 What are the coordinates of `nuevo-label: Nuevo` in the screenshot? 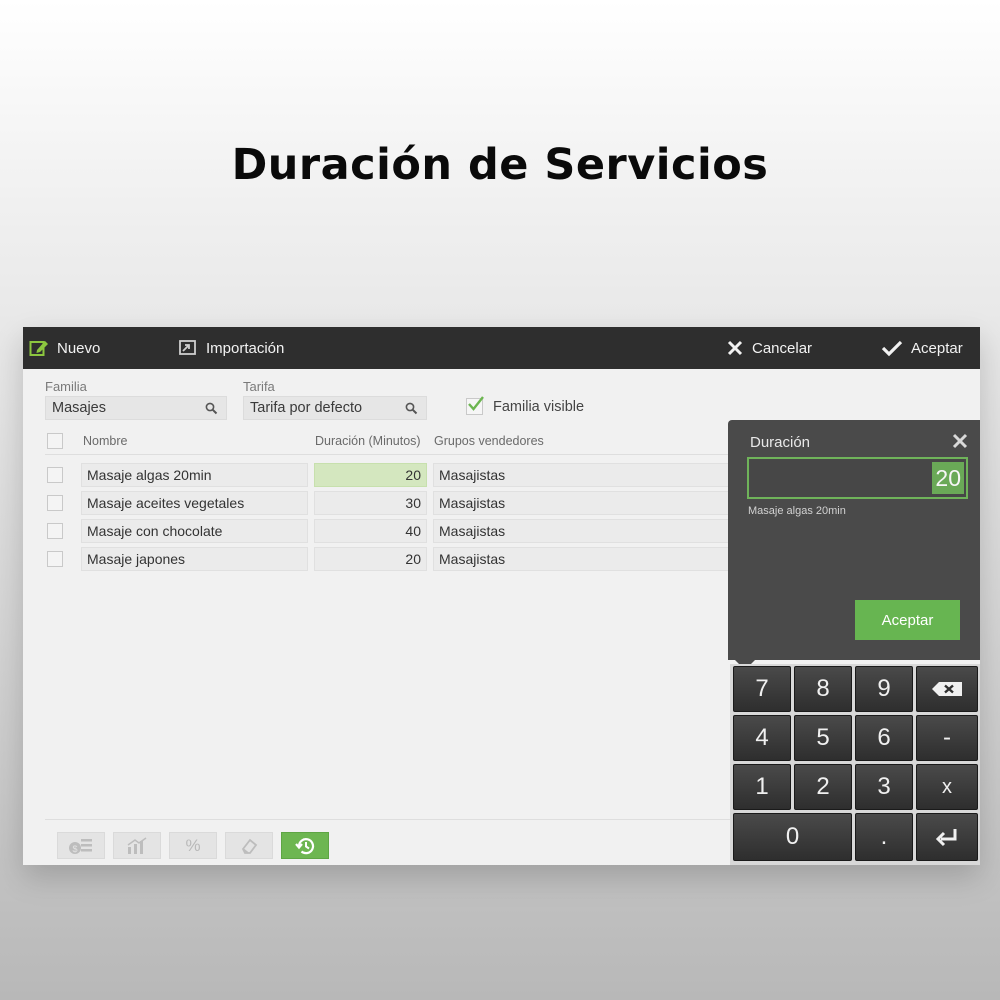 It's located at (79, 348).